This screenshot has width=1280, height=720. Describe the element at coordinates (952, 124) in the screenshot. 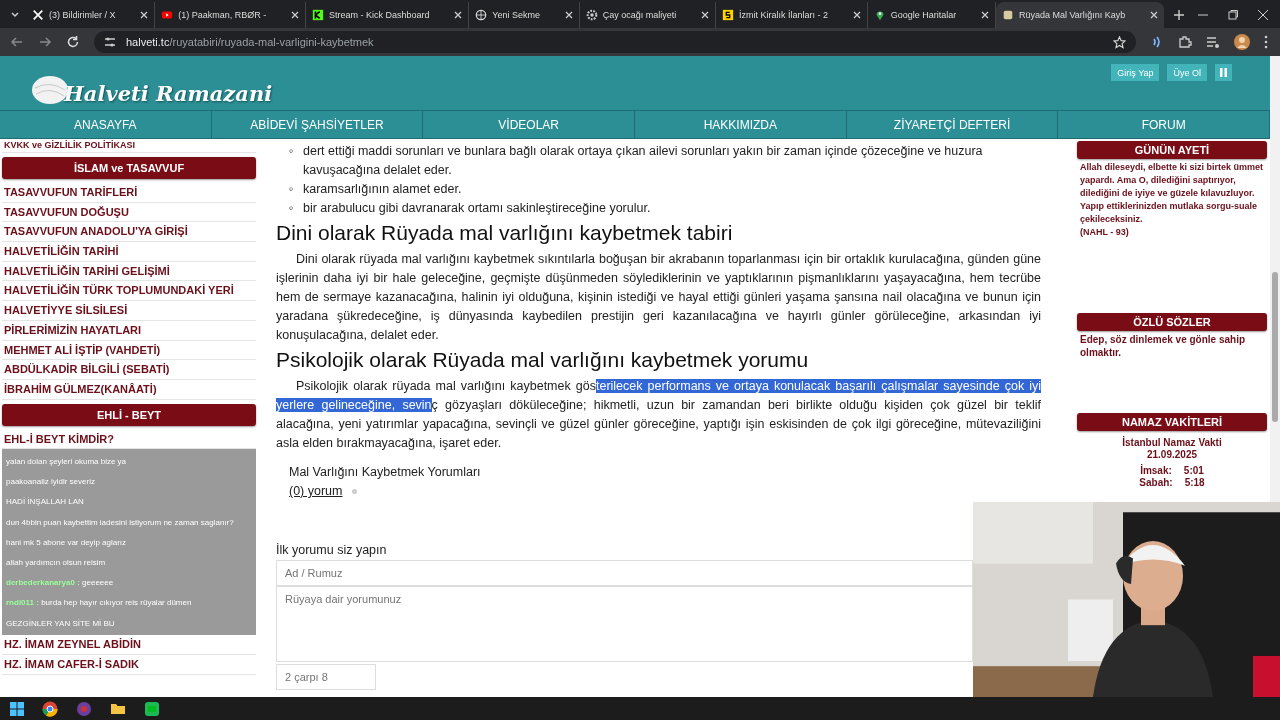

I see `nav-link: ZİYARETÇİ DEFTERİ` at that location.